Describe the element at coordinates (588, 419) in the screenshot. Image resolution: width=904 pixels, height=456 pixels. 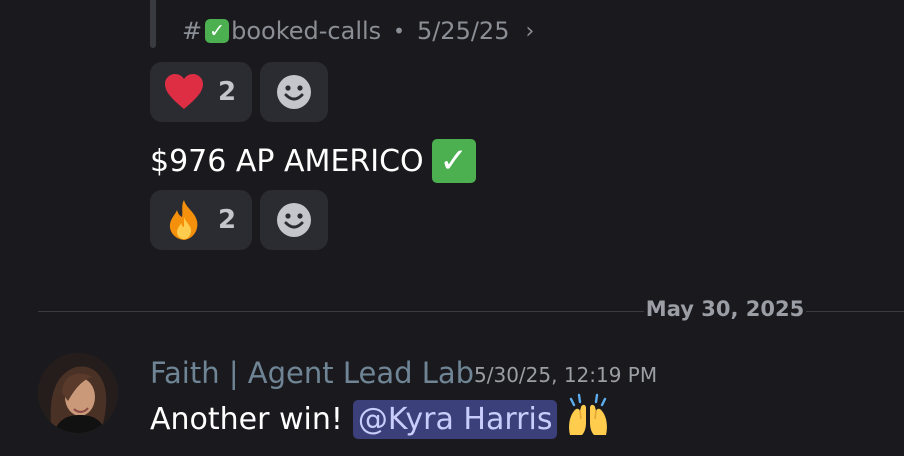
I see `raising-hands-icon` at that location.